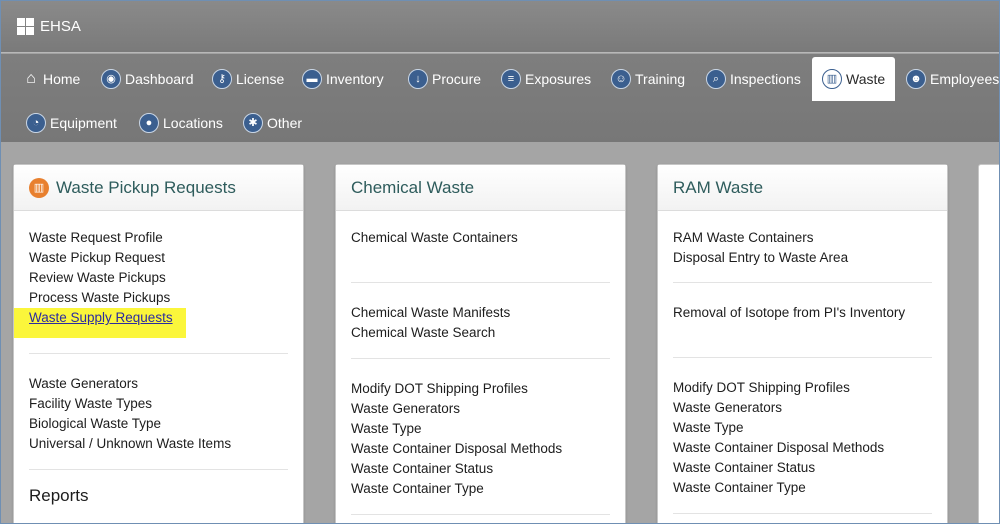 This screenshot has width=1000, height=524. What do you see at coordinates (500, 27) in the screenshot?
I see `title-bar: EHSA` at bounding box center [500, 27].